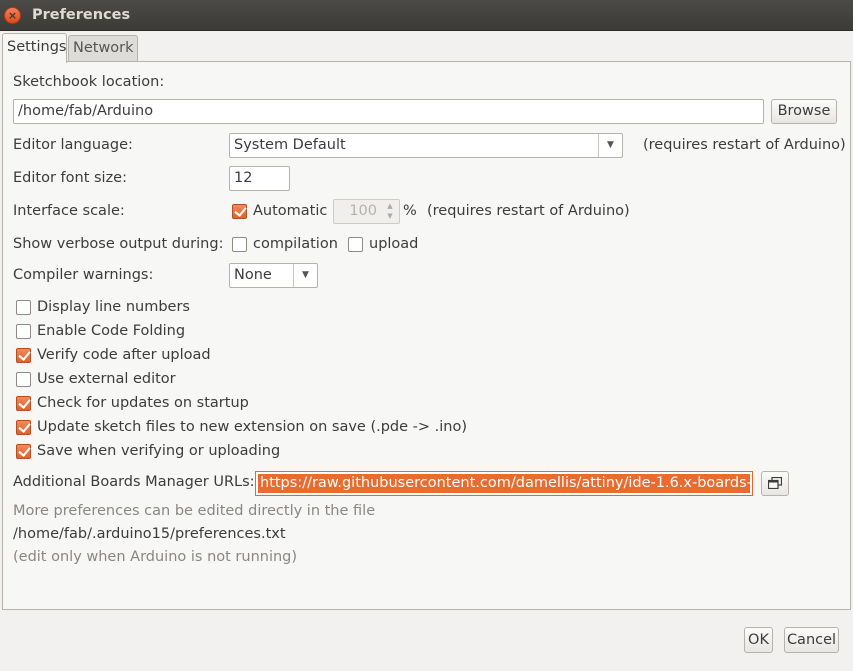  Describe the element at coordinates (81, 15) in the screenshot. I see `window-title: Preferences` at that location.